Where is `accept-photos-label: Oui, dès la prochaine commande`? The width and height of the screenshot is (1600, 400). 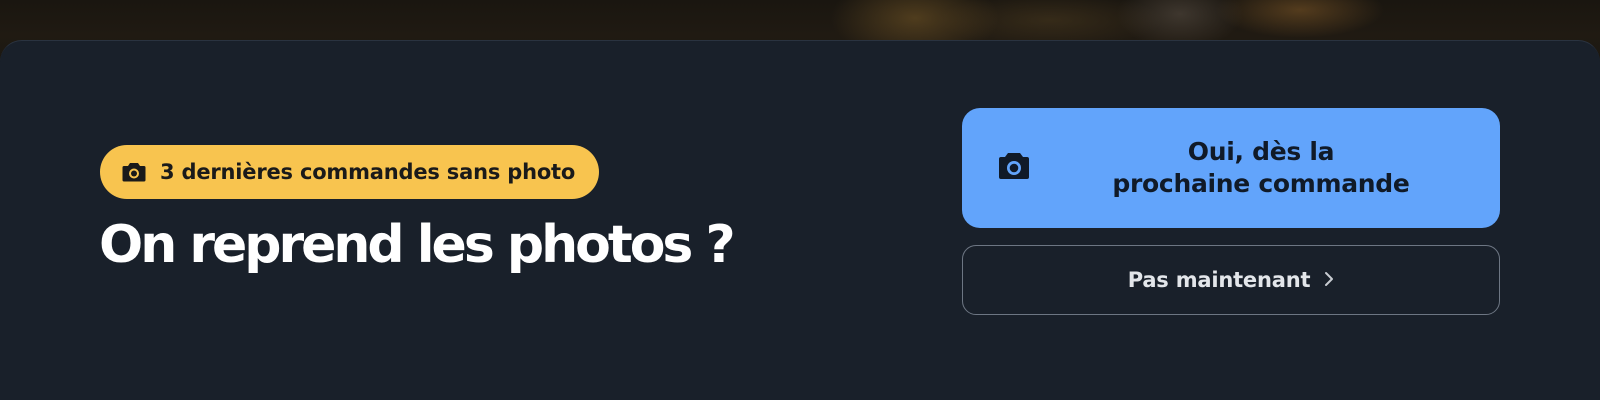 accept-photos-label: Oui, dès la prochaine commande is located at coordinates (1261, 167).